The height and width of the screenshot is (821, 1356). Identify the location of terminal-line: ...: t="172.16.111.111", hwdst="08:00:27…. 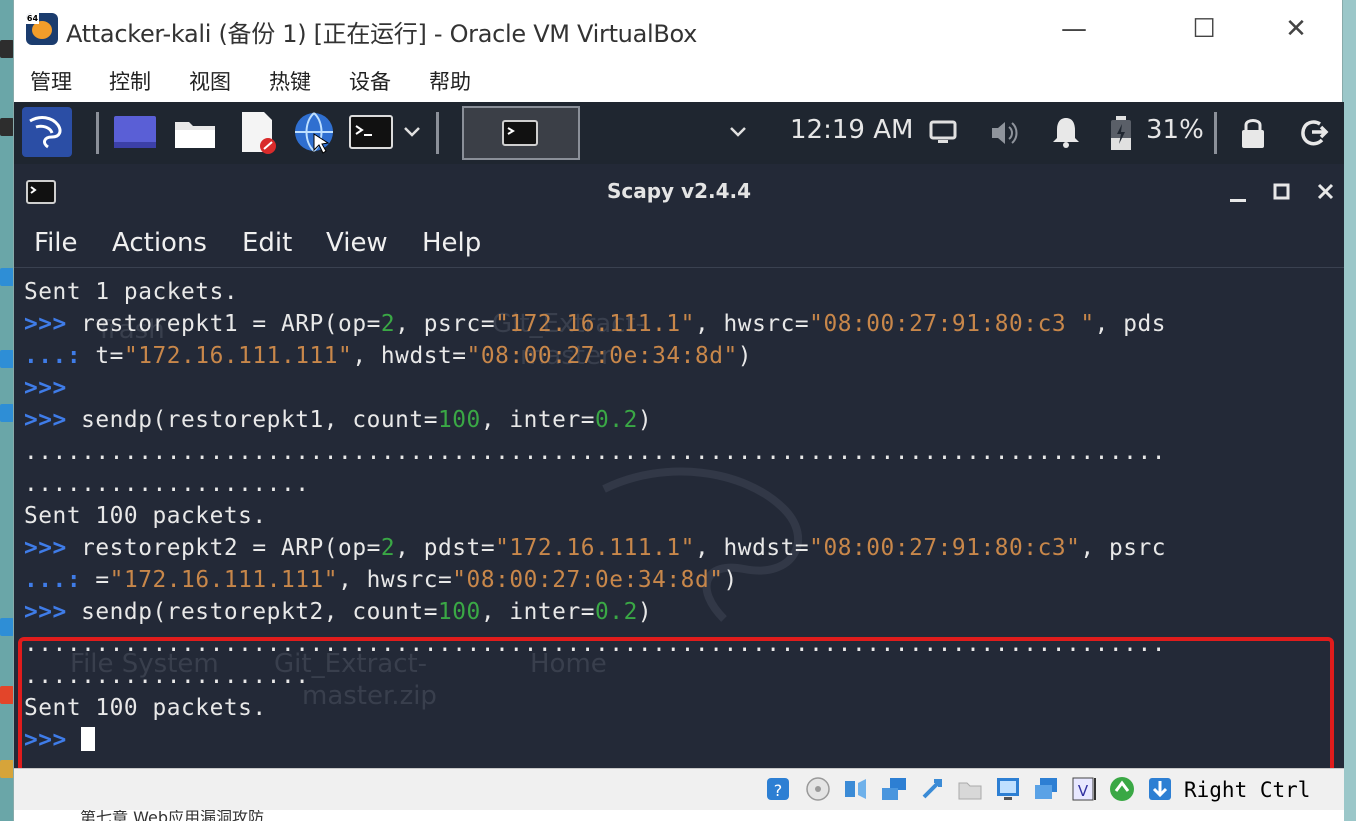
(388, 356).